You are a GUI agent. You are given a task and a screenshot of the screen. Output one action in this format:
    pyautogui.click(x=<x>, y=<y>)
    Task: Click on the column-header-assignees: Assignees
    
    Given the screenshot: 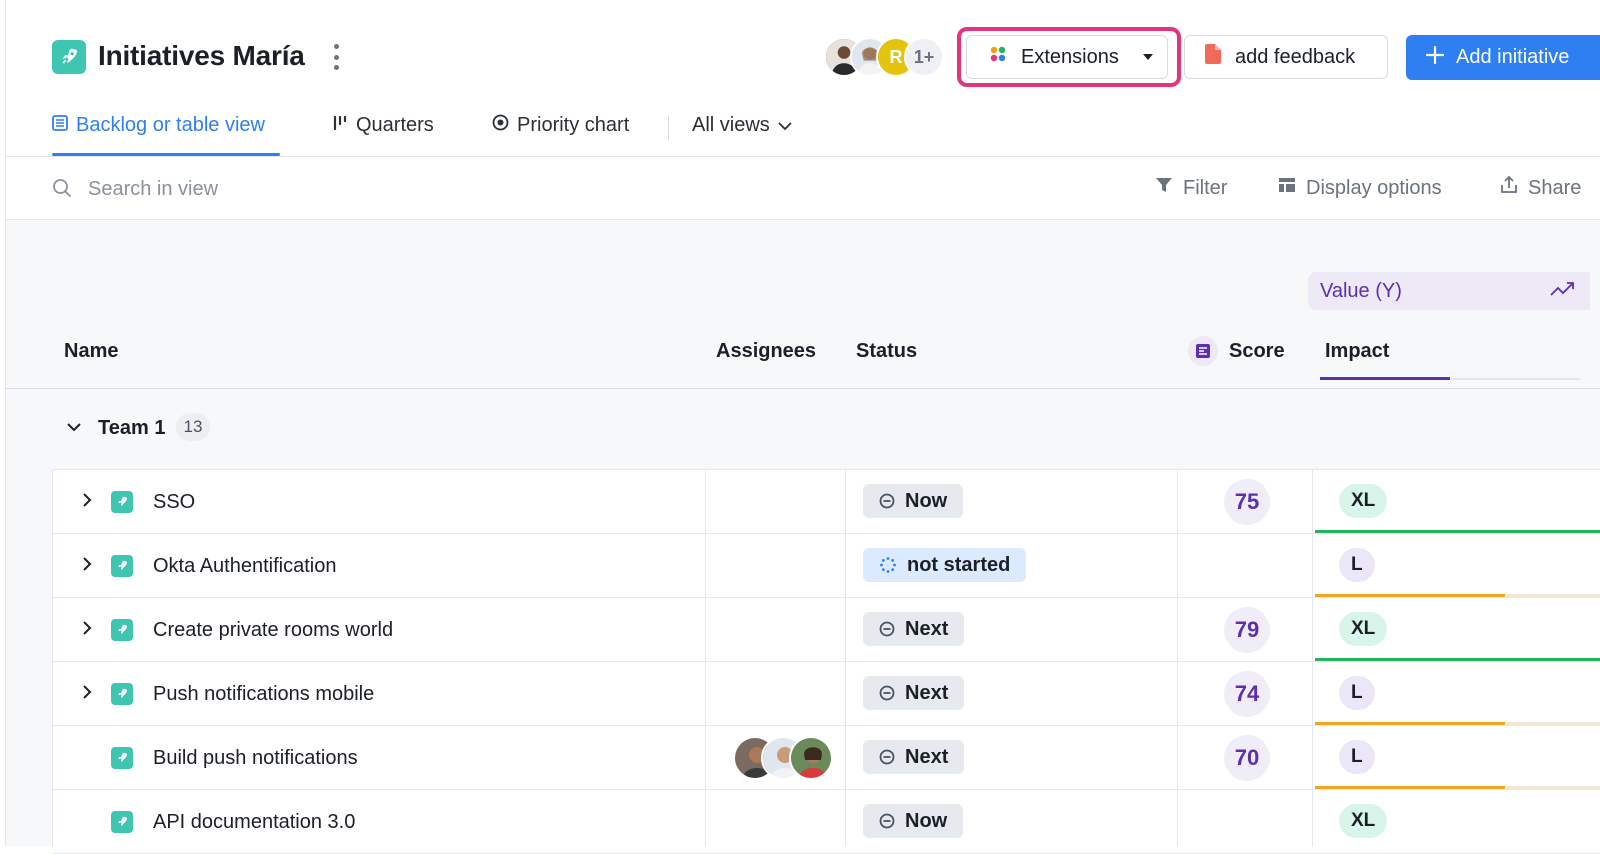 What is the action you would take?
    pyautogui.click(x=766, y=351)
    